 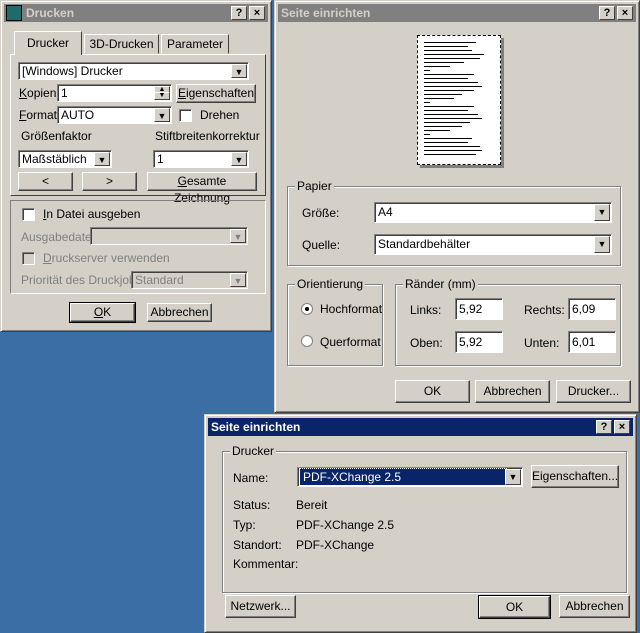 What do you see at coordinates (133, 71) in the screenshot?
I see `printer-select: [Windows] Drucker ▼` at bounding box center [133, 71].